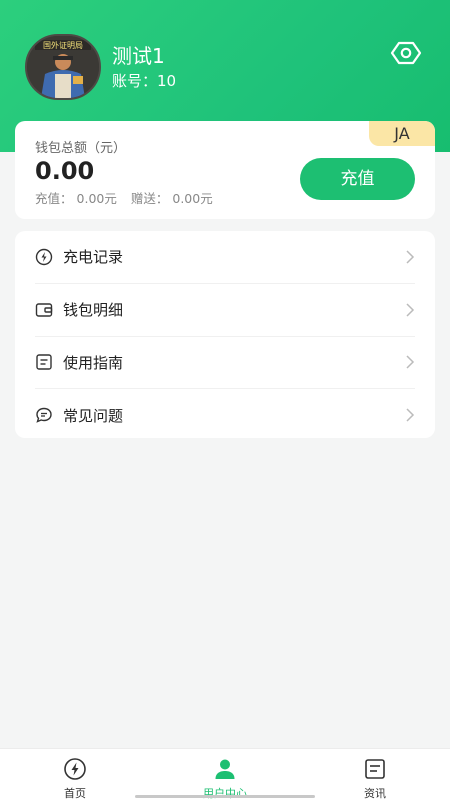 The height and width of the screenshot is (801, 450). What do you see at coordinates (65, 171) in the screenshot?
I see `wallet-total-amount: 0.00` at bounding box center [65, 171].